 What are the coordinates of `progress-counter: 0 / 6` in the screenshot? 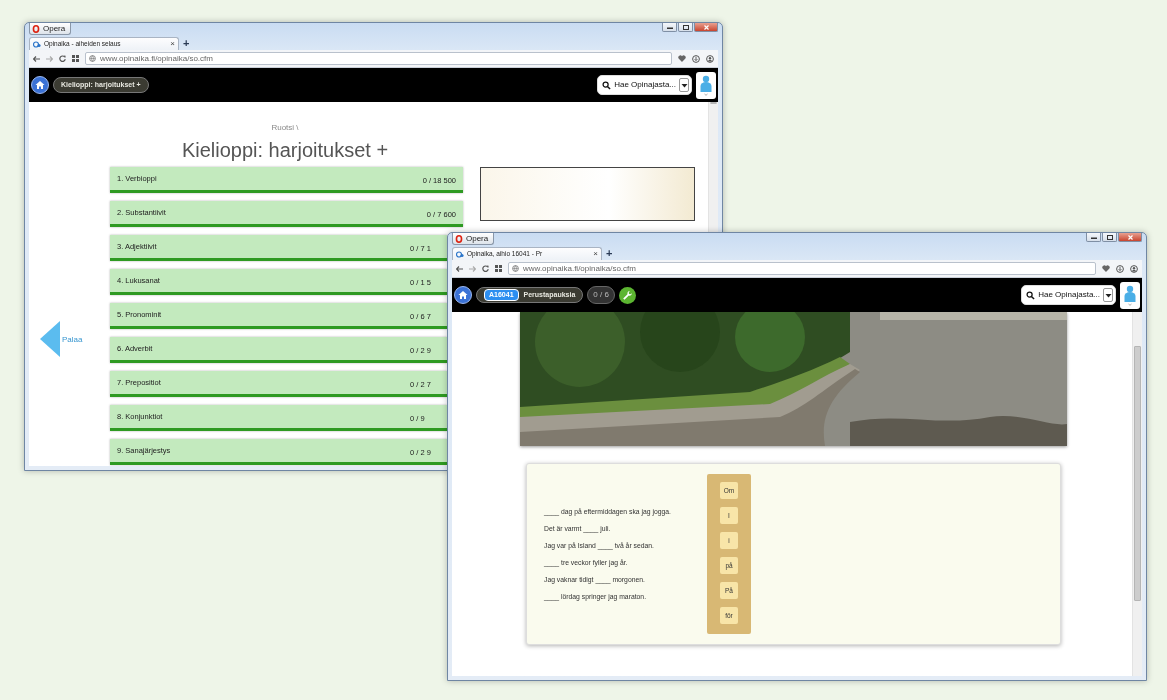 It's located at (601, 295).